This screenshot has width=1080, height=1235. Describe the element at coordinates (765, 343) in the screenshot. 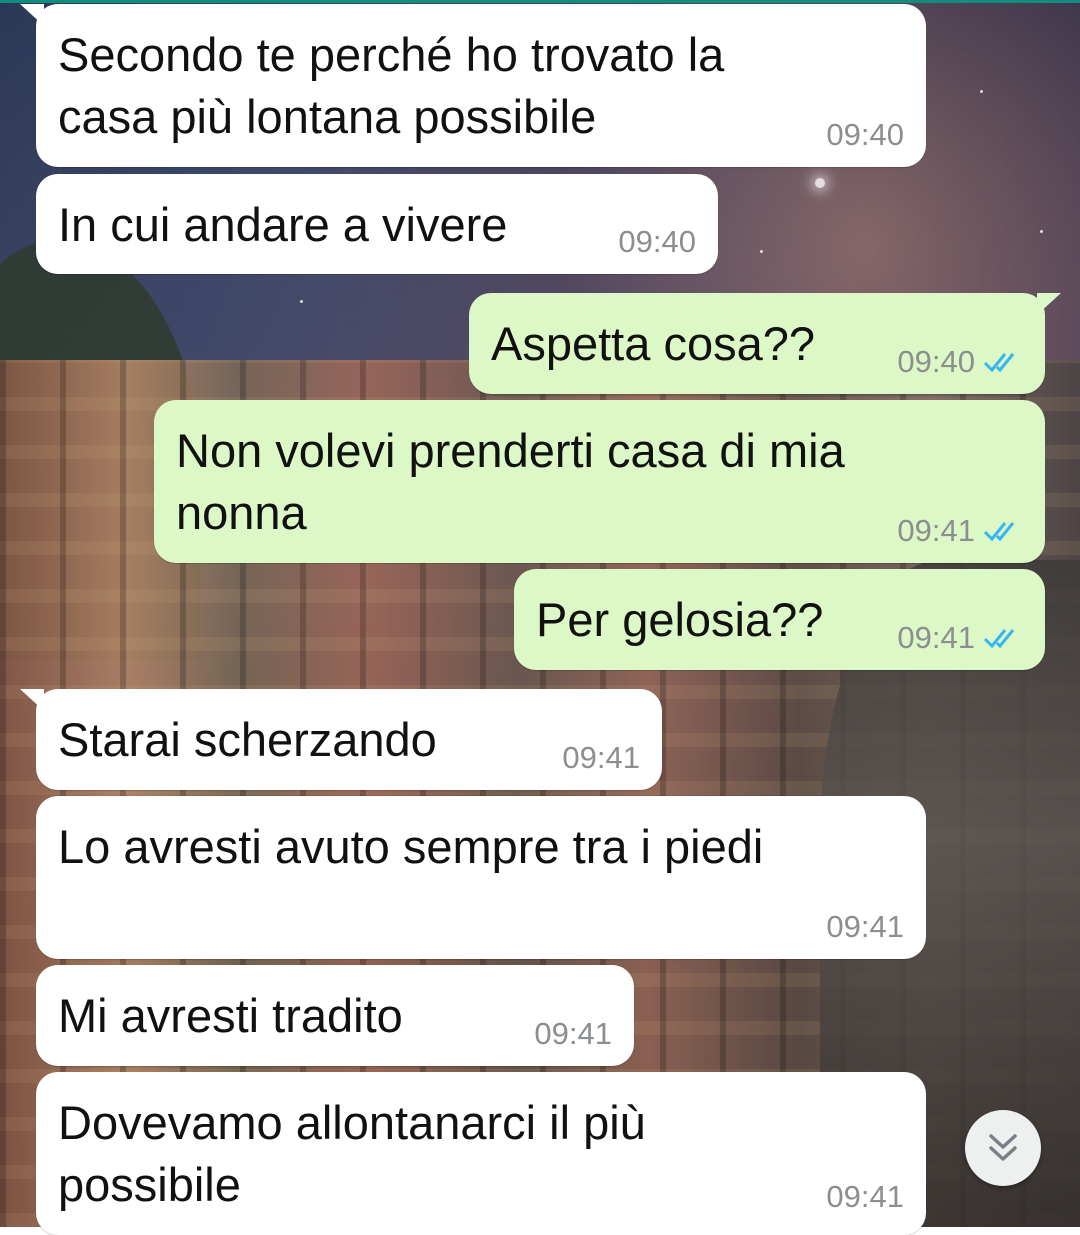

I see `message-bubble-outgoing: Aspetta cosa?? 09:40` at that location.